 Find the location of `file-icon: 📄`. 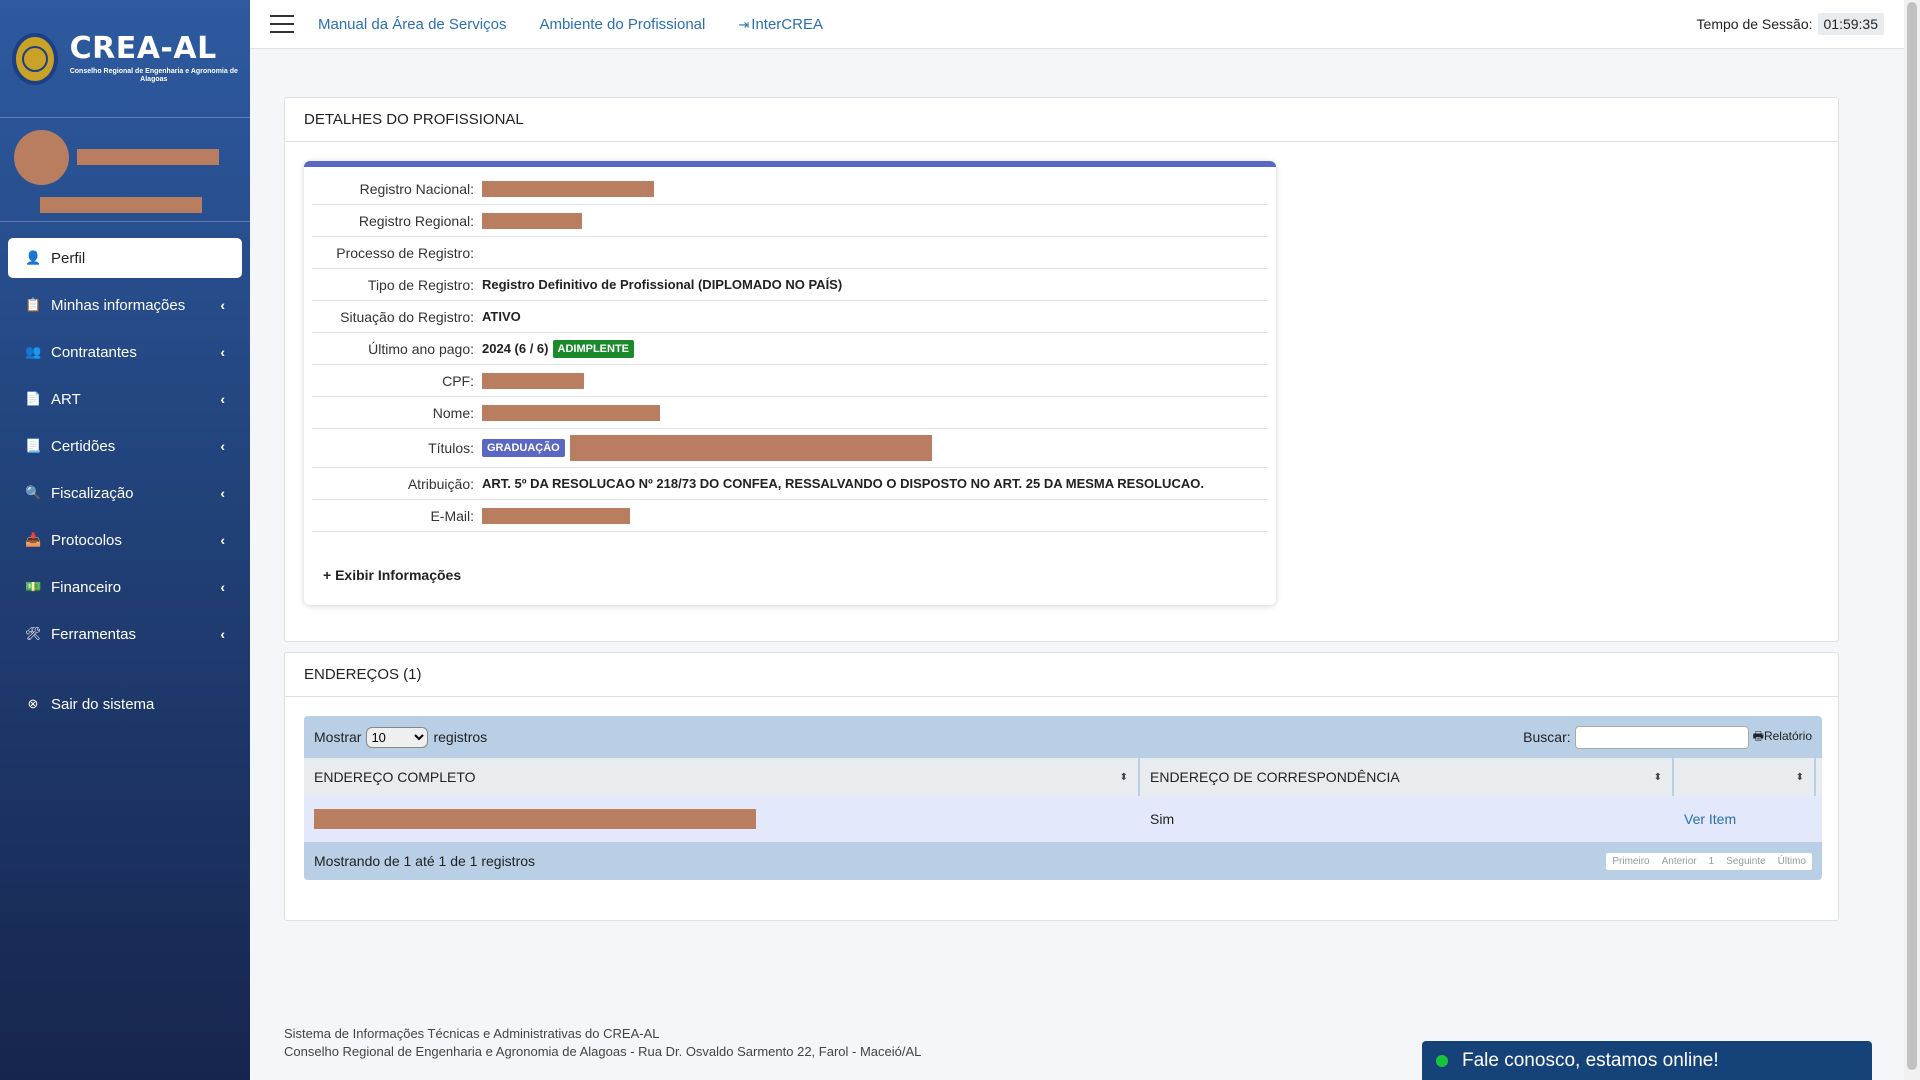

file-icon: 📄 is located at coordinates (33, 398).